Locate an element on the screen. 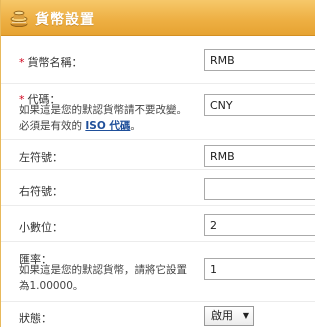 The image size is (320, 327). coin-stack-icon is located at coordinates (19, 18).